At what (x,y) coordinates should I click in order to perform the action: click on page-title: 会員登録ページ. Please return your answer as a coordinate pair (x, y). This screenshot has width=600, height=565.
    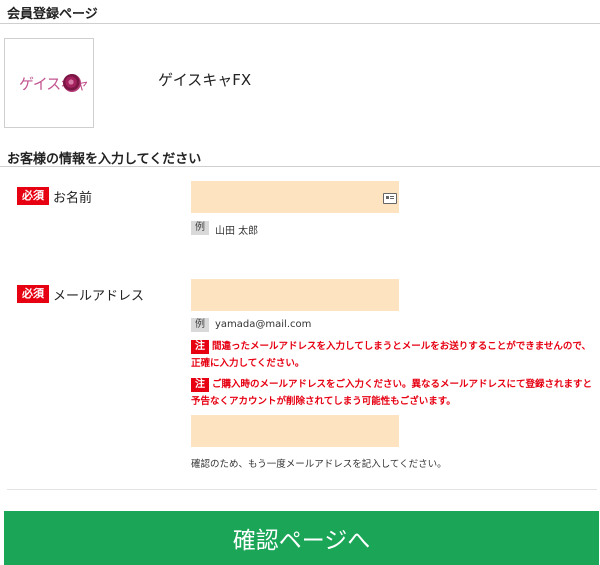
    Looking at the image, I should click on (52, 14).